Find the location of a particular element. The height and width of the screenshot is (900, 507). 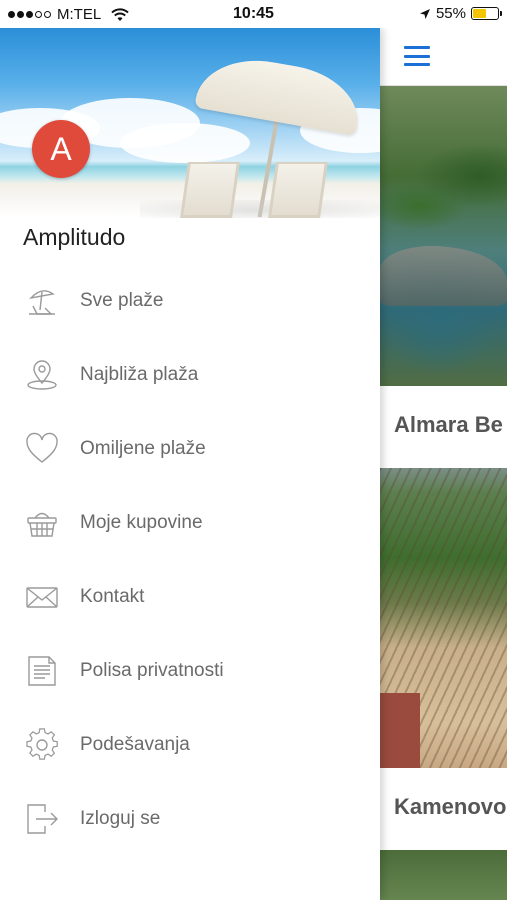

menu-item-kontakt: Kontakt is located at coordinates (190, 597).